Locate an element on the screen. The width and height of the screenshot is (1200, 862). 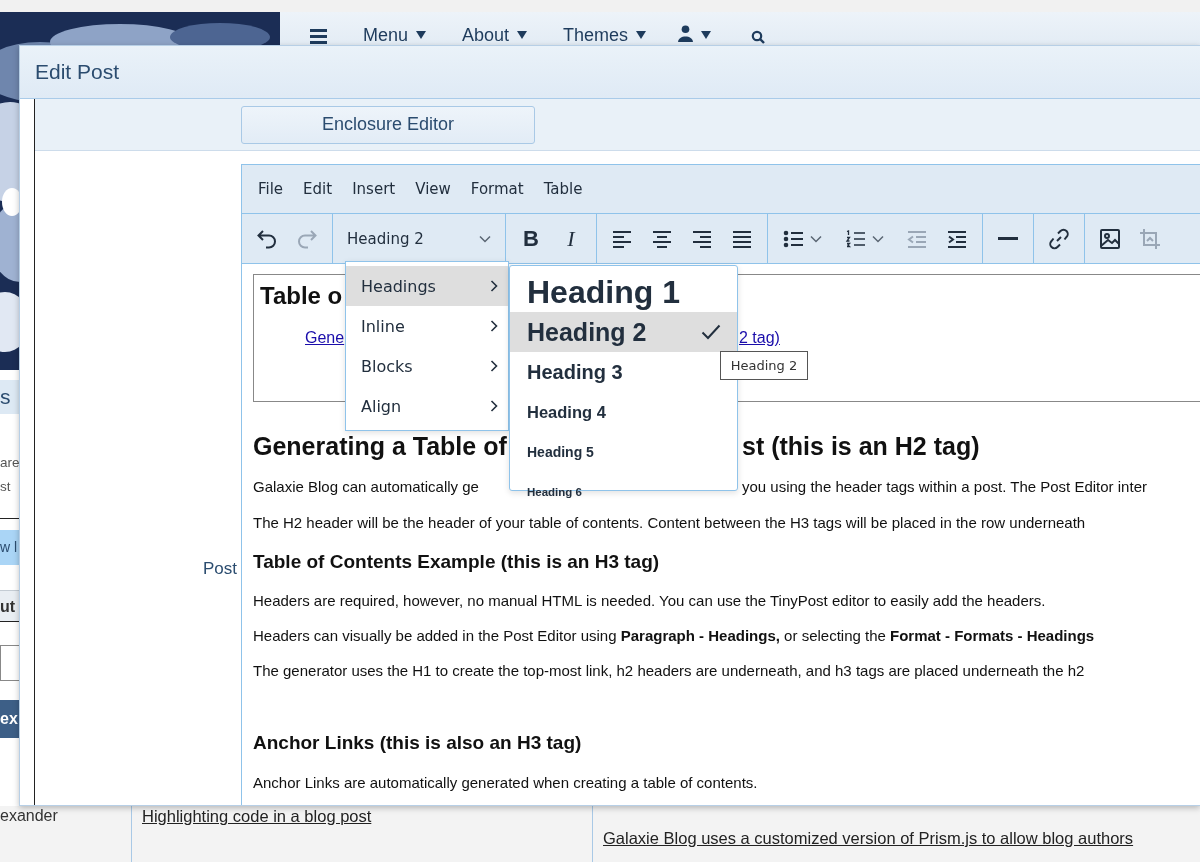
image-icon is located at coordinates (1110, 238).